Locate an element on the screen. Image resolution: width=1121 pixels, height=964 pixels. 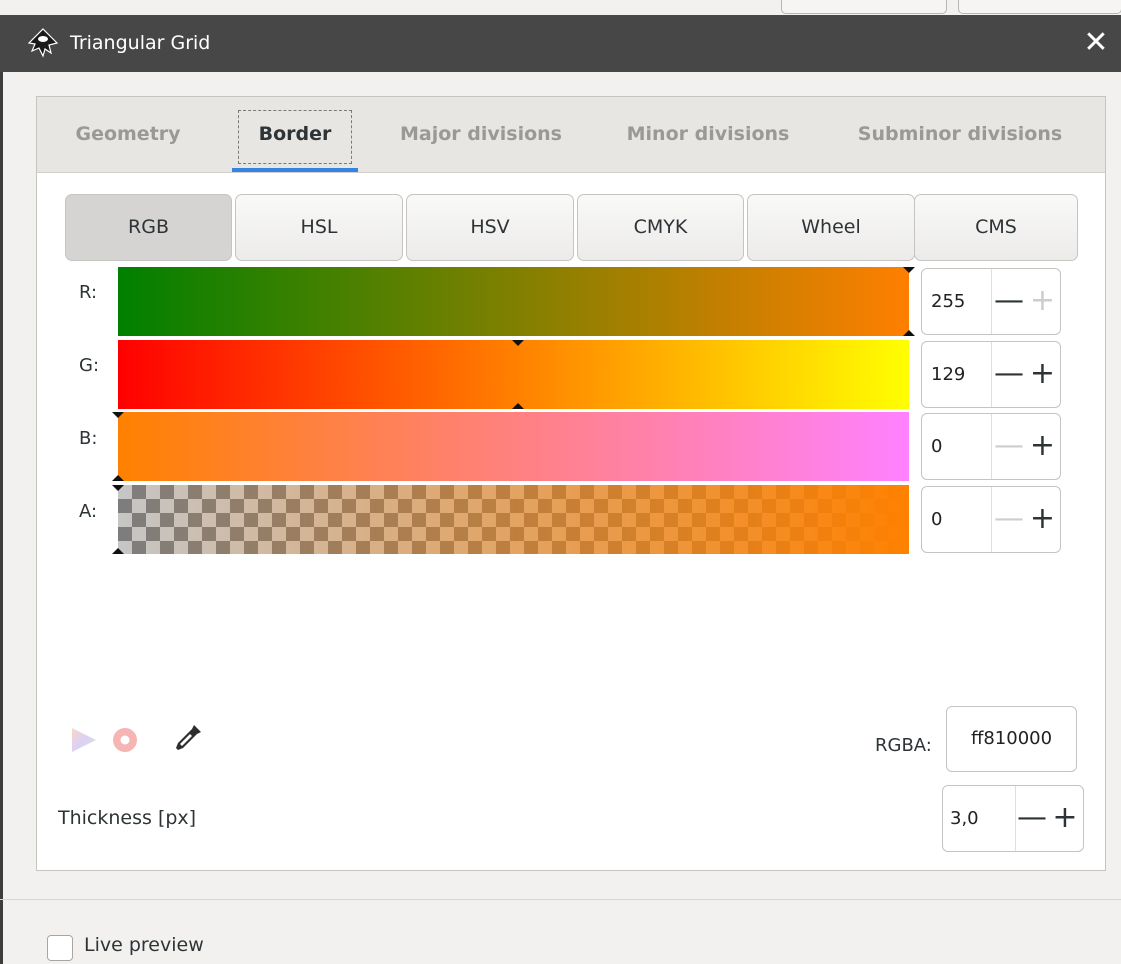
tab-geometry: Geometry is located at coordinates (128, 134).